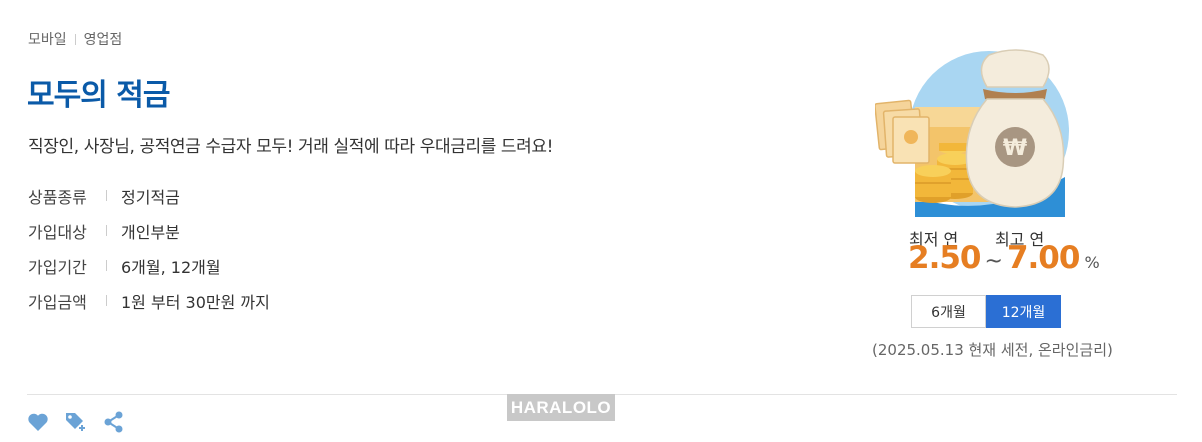 The width and height of the screenshot is (1202, 442). What do you see at coordinates (948, 311) in the screenshot?
I see `tab-6-months: 6개월` at bounding box center [948, 311].